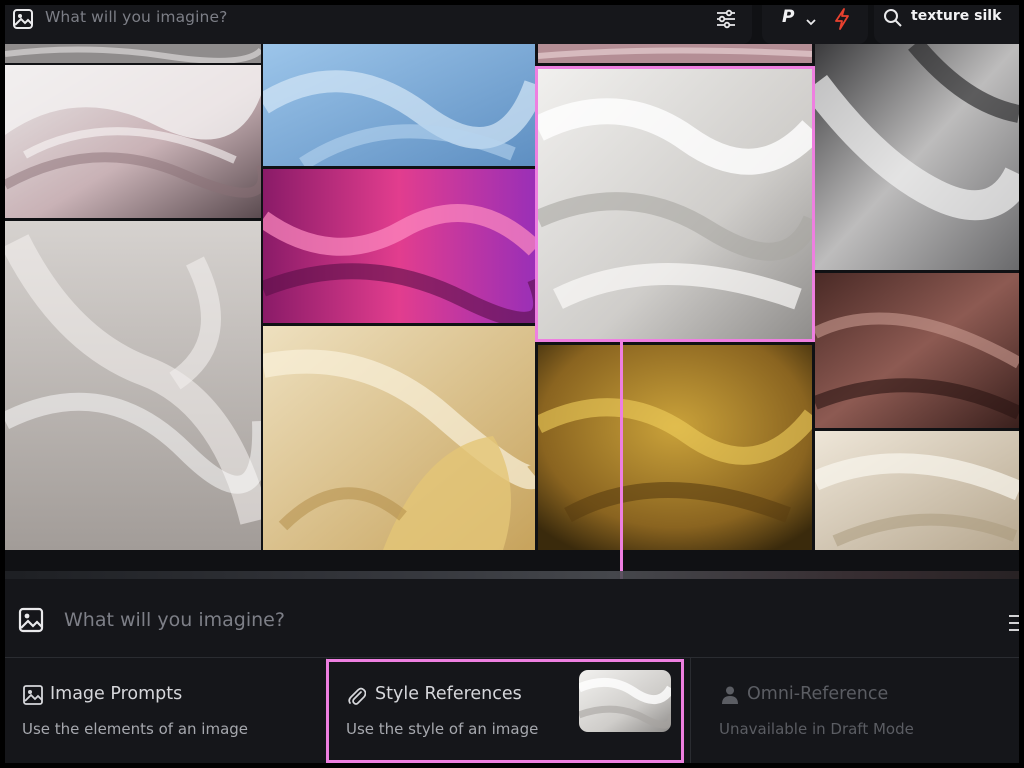  Describe the element at coordinates (917, 350) in the screenshot. I see `gallery-image-brown-silk` at that location.